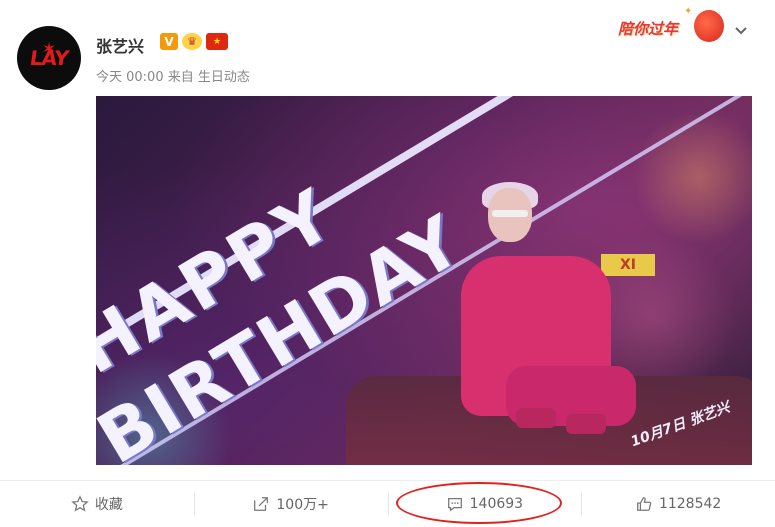 The image size is (775, 527). I want to click on chevron-down-icon, so click(741, 32).